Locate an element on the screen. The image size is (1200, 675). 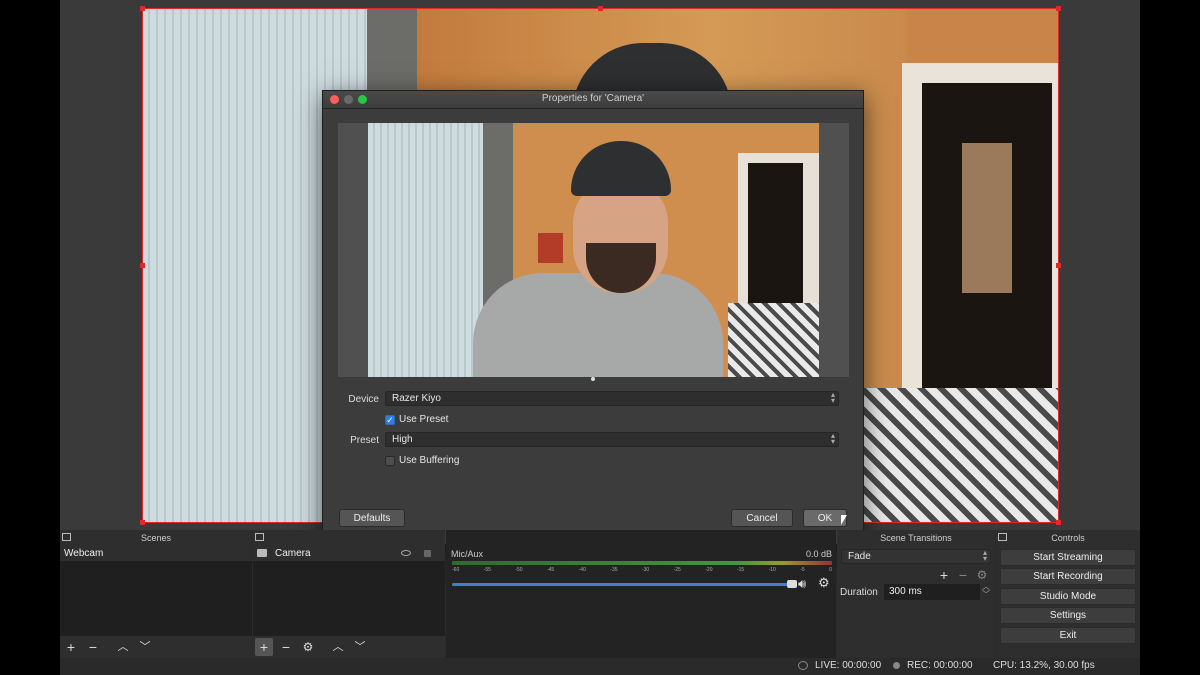
meter-tick: -45 is located at coordinates (550, 570).